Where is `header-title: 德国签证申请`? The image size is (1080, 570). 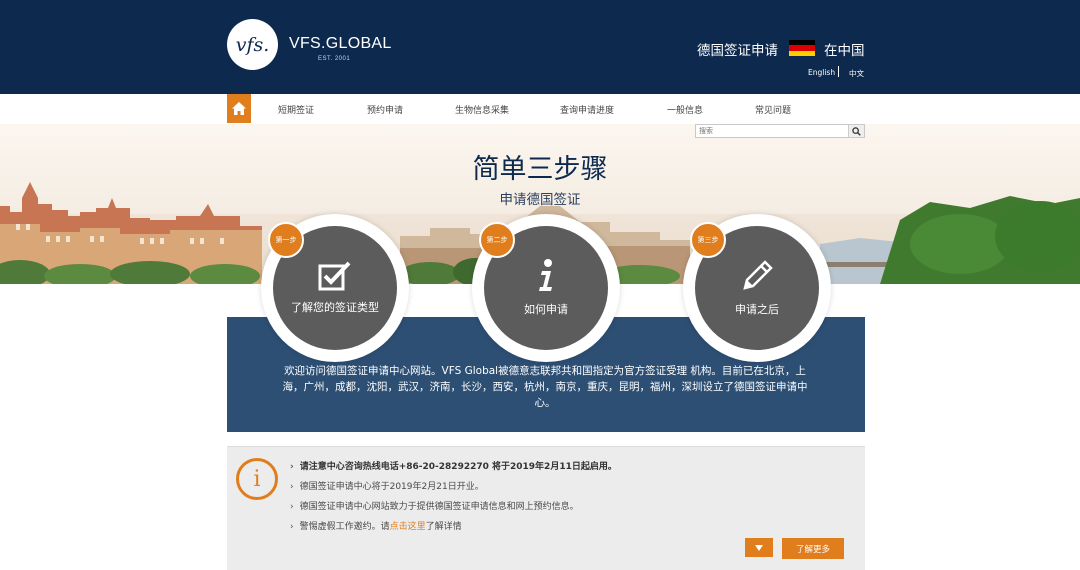 header-title: 德国签证申请 is located at coordinates (737, 51).